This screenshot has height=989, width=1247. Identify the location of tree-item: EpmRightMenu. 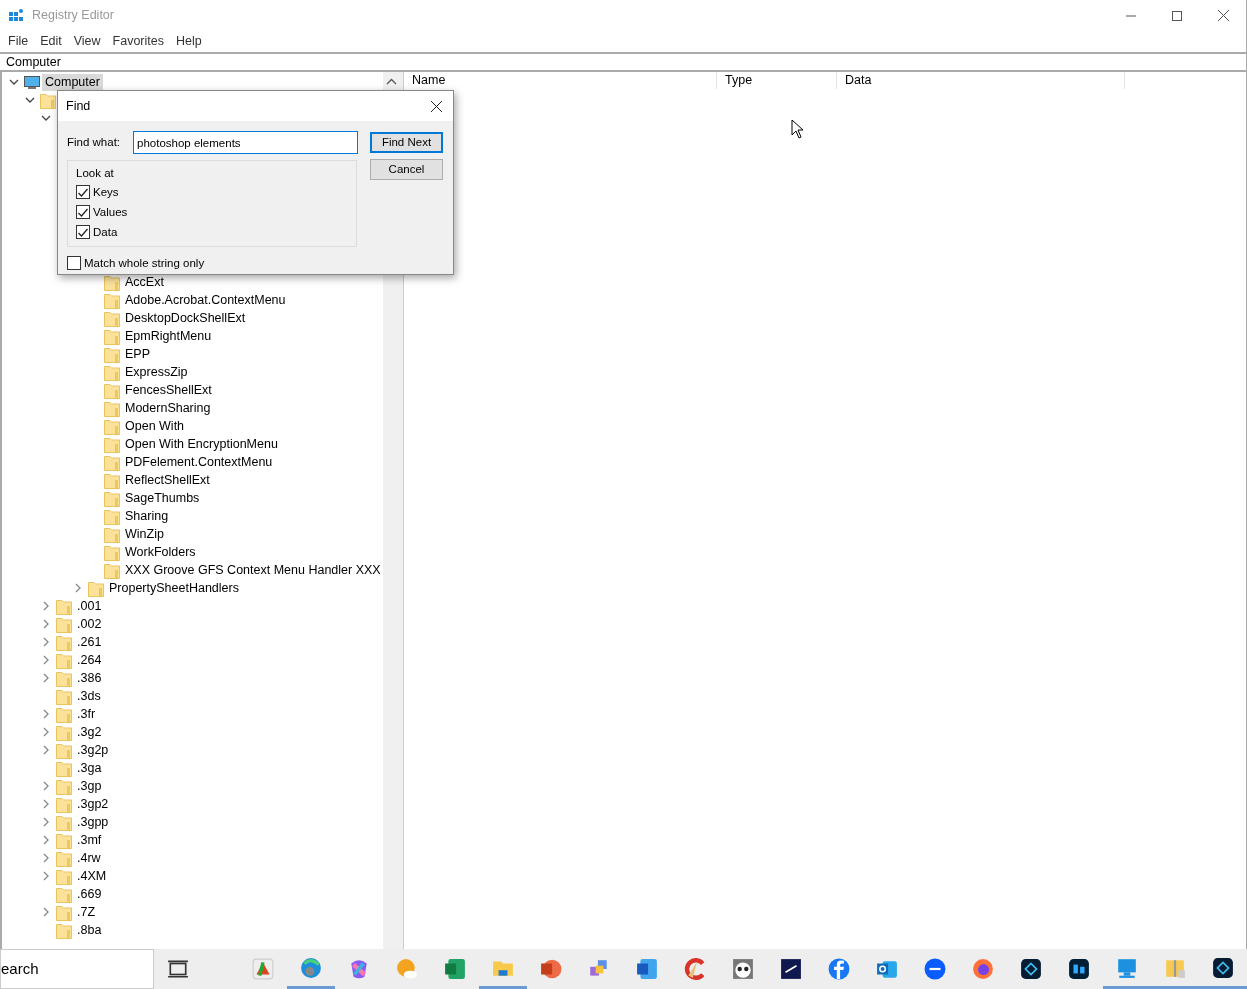
(168, 336).